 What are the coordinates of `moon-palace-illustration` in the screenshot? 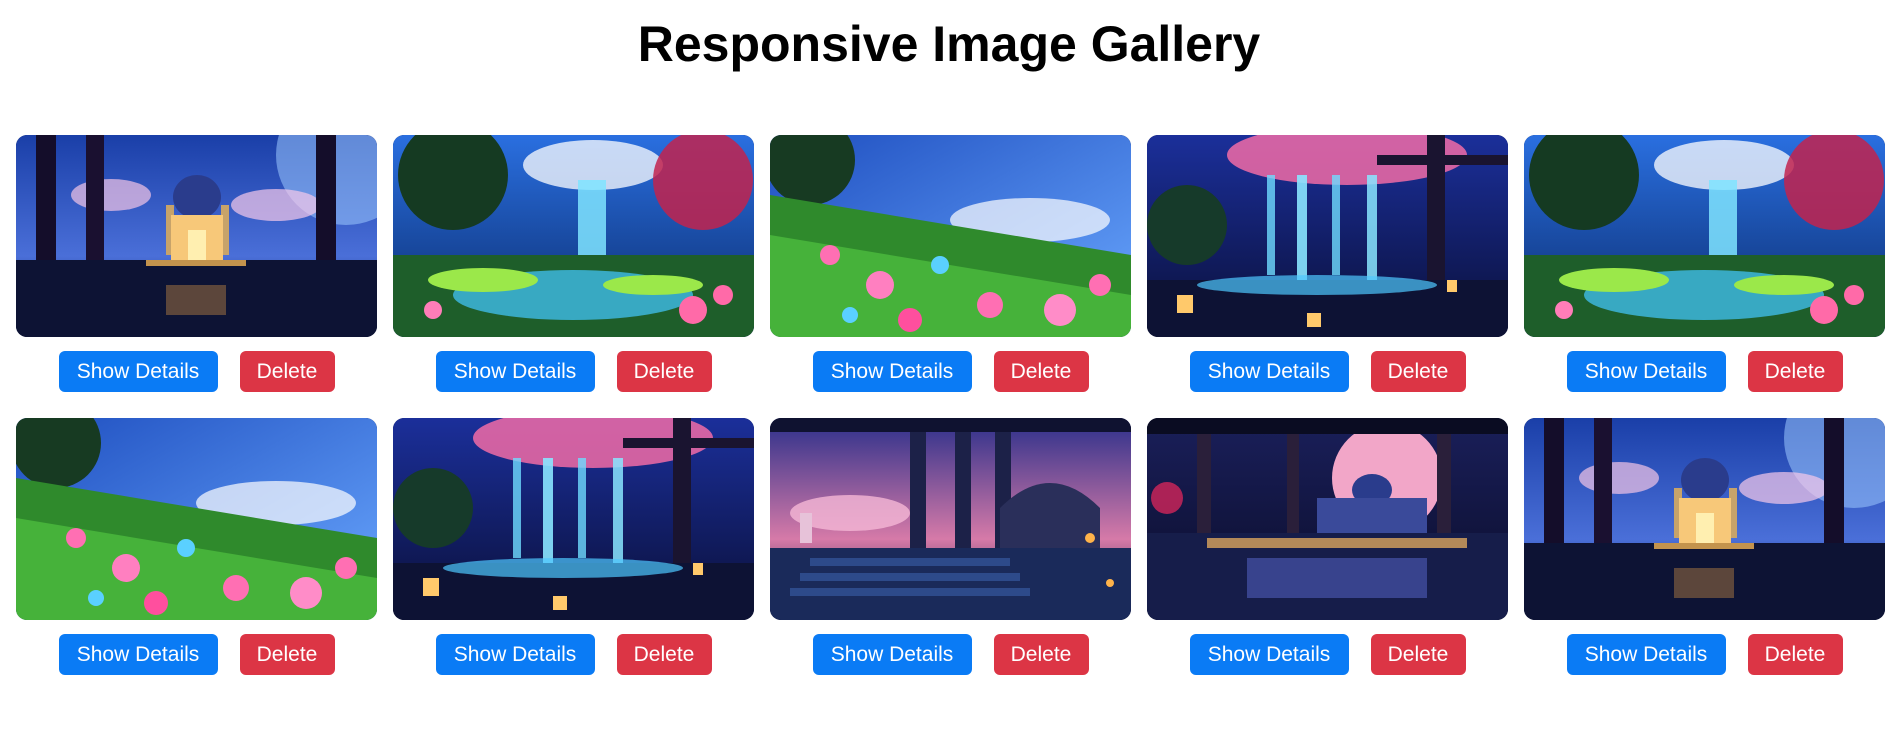 It's located at (1327, 519).